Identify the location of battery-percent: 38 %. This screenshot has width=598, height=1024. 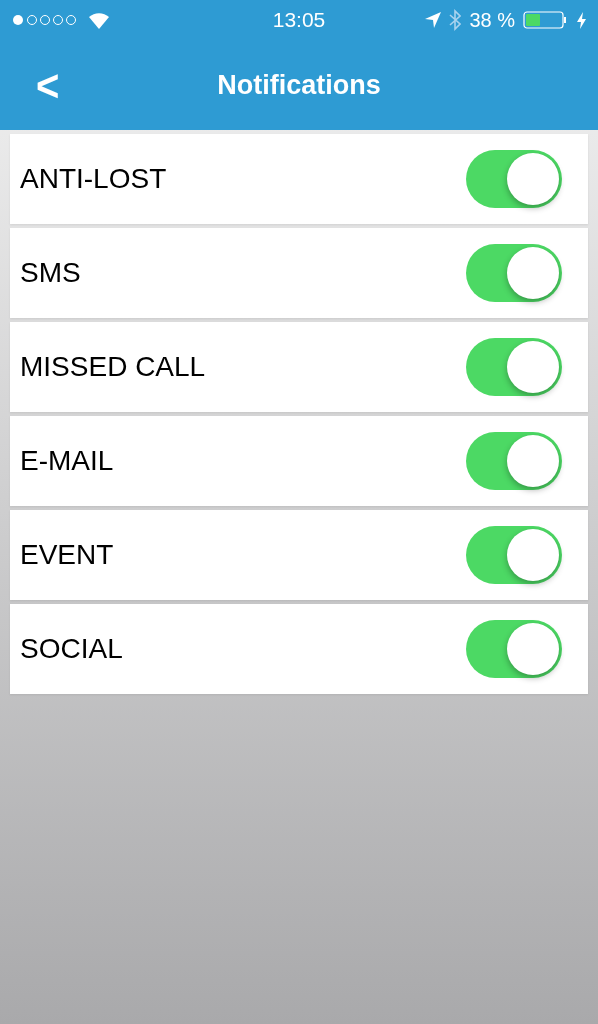
(492, 20).